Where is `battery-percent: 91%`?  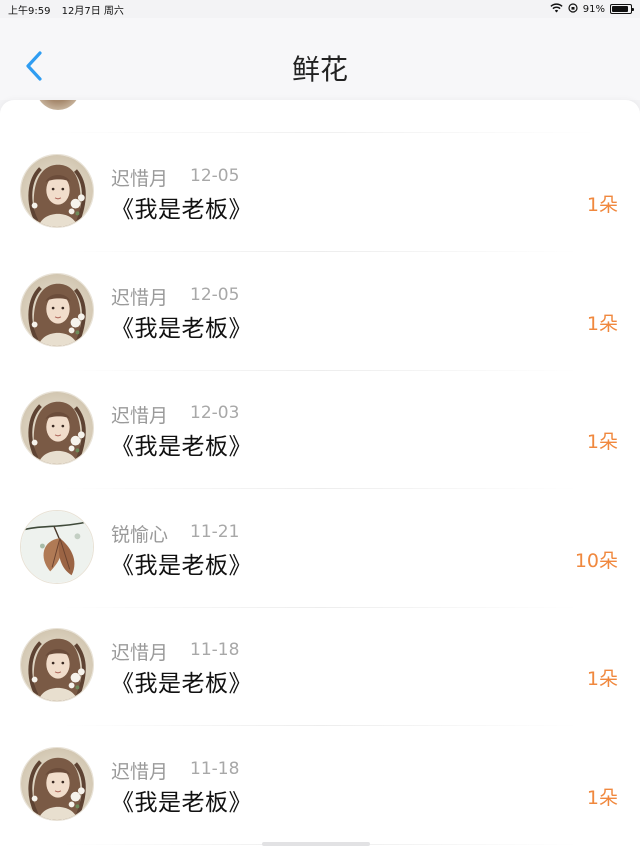
battery-percent: 91% is located at coordinates (593, 9).